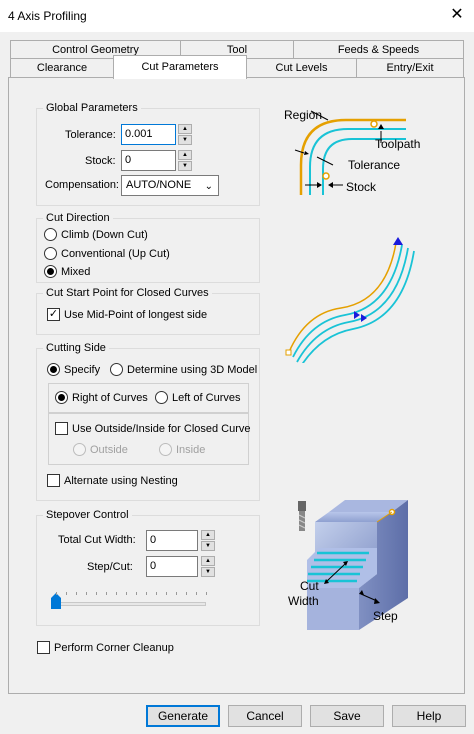 The image size is (474, 734). I want to click on diagram-width-label: Width, so click(303, 601).